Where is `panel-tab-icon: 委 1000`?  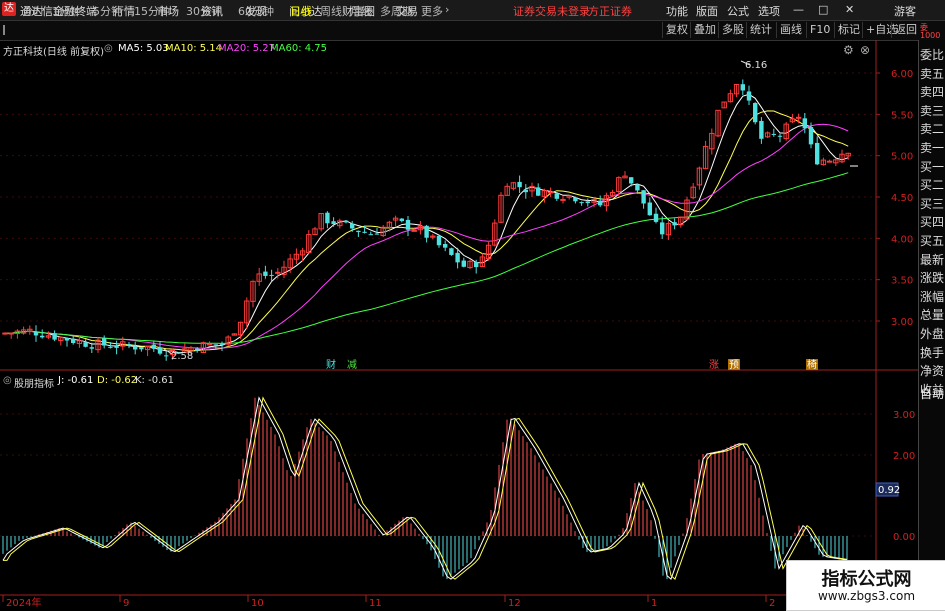 panel-tab-icon: 委 1000 is located at coordinates (930, 32).